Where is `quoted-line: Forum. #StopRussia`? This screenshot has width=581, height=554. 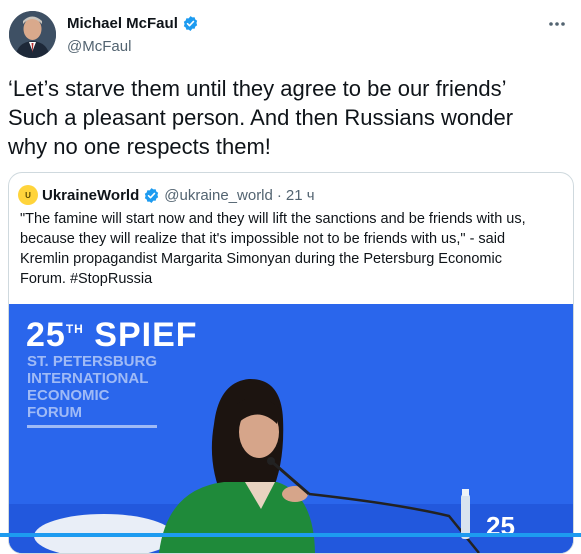
quoted-line: Forum. #StopRussia is located at coordinates (86, 279).